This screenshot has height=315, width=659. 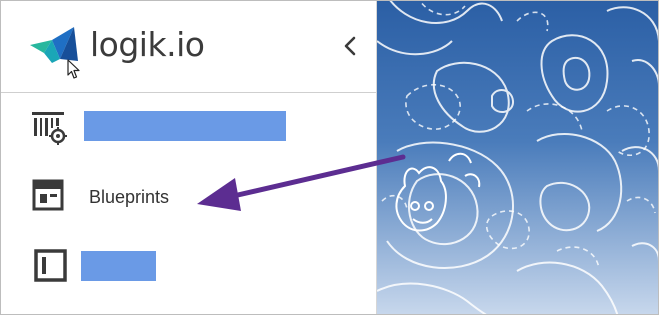 What do you see at coordinates (188, 196) in the screenshot?
I see `sidebar-item-blueprints: Blueprints` at bounding box center [188, 196].